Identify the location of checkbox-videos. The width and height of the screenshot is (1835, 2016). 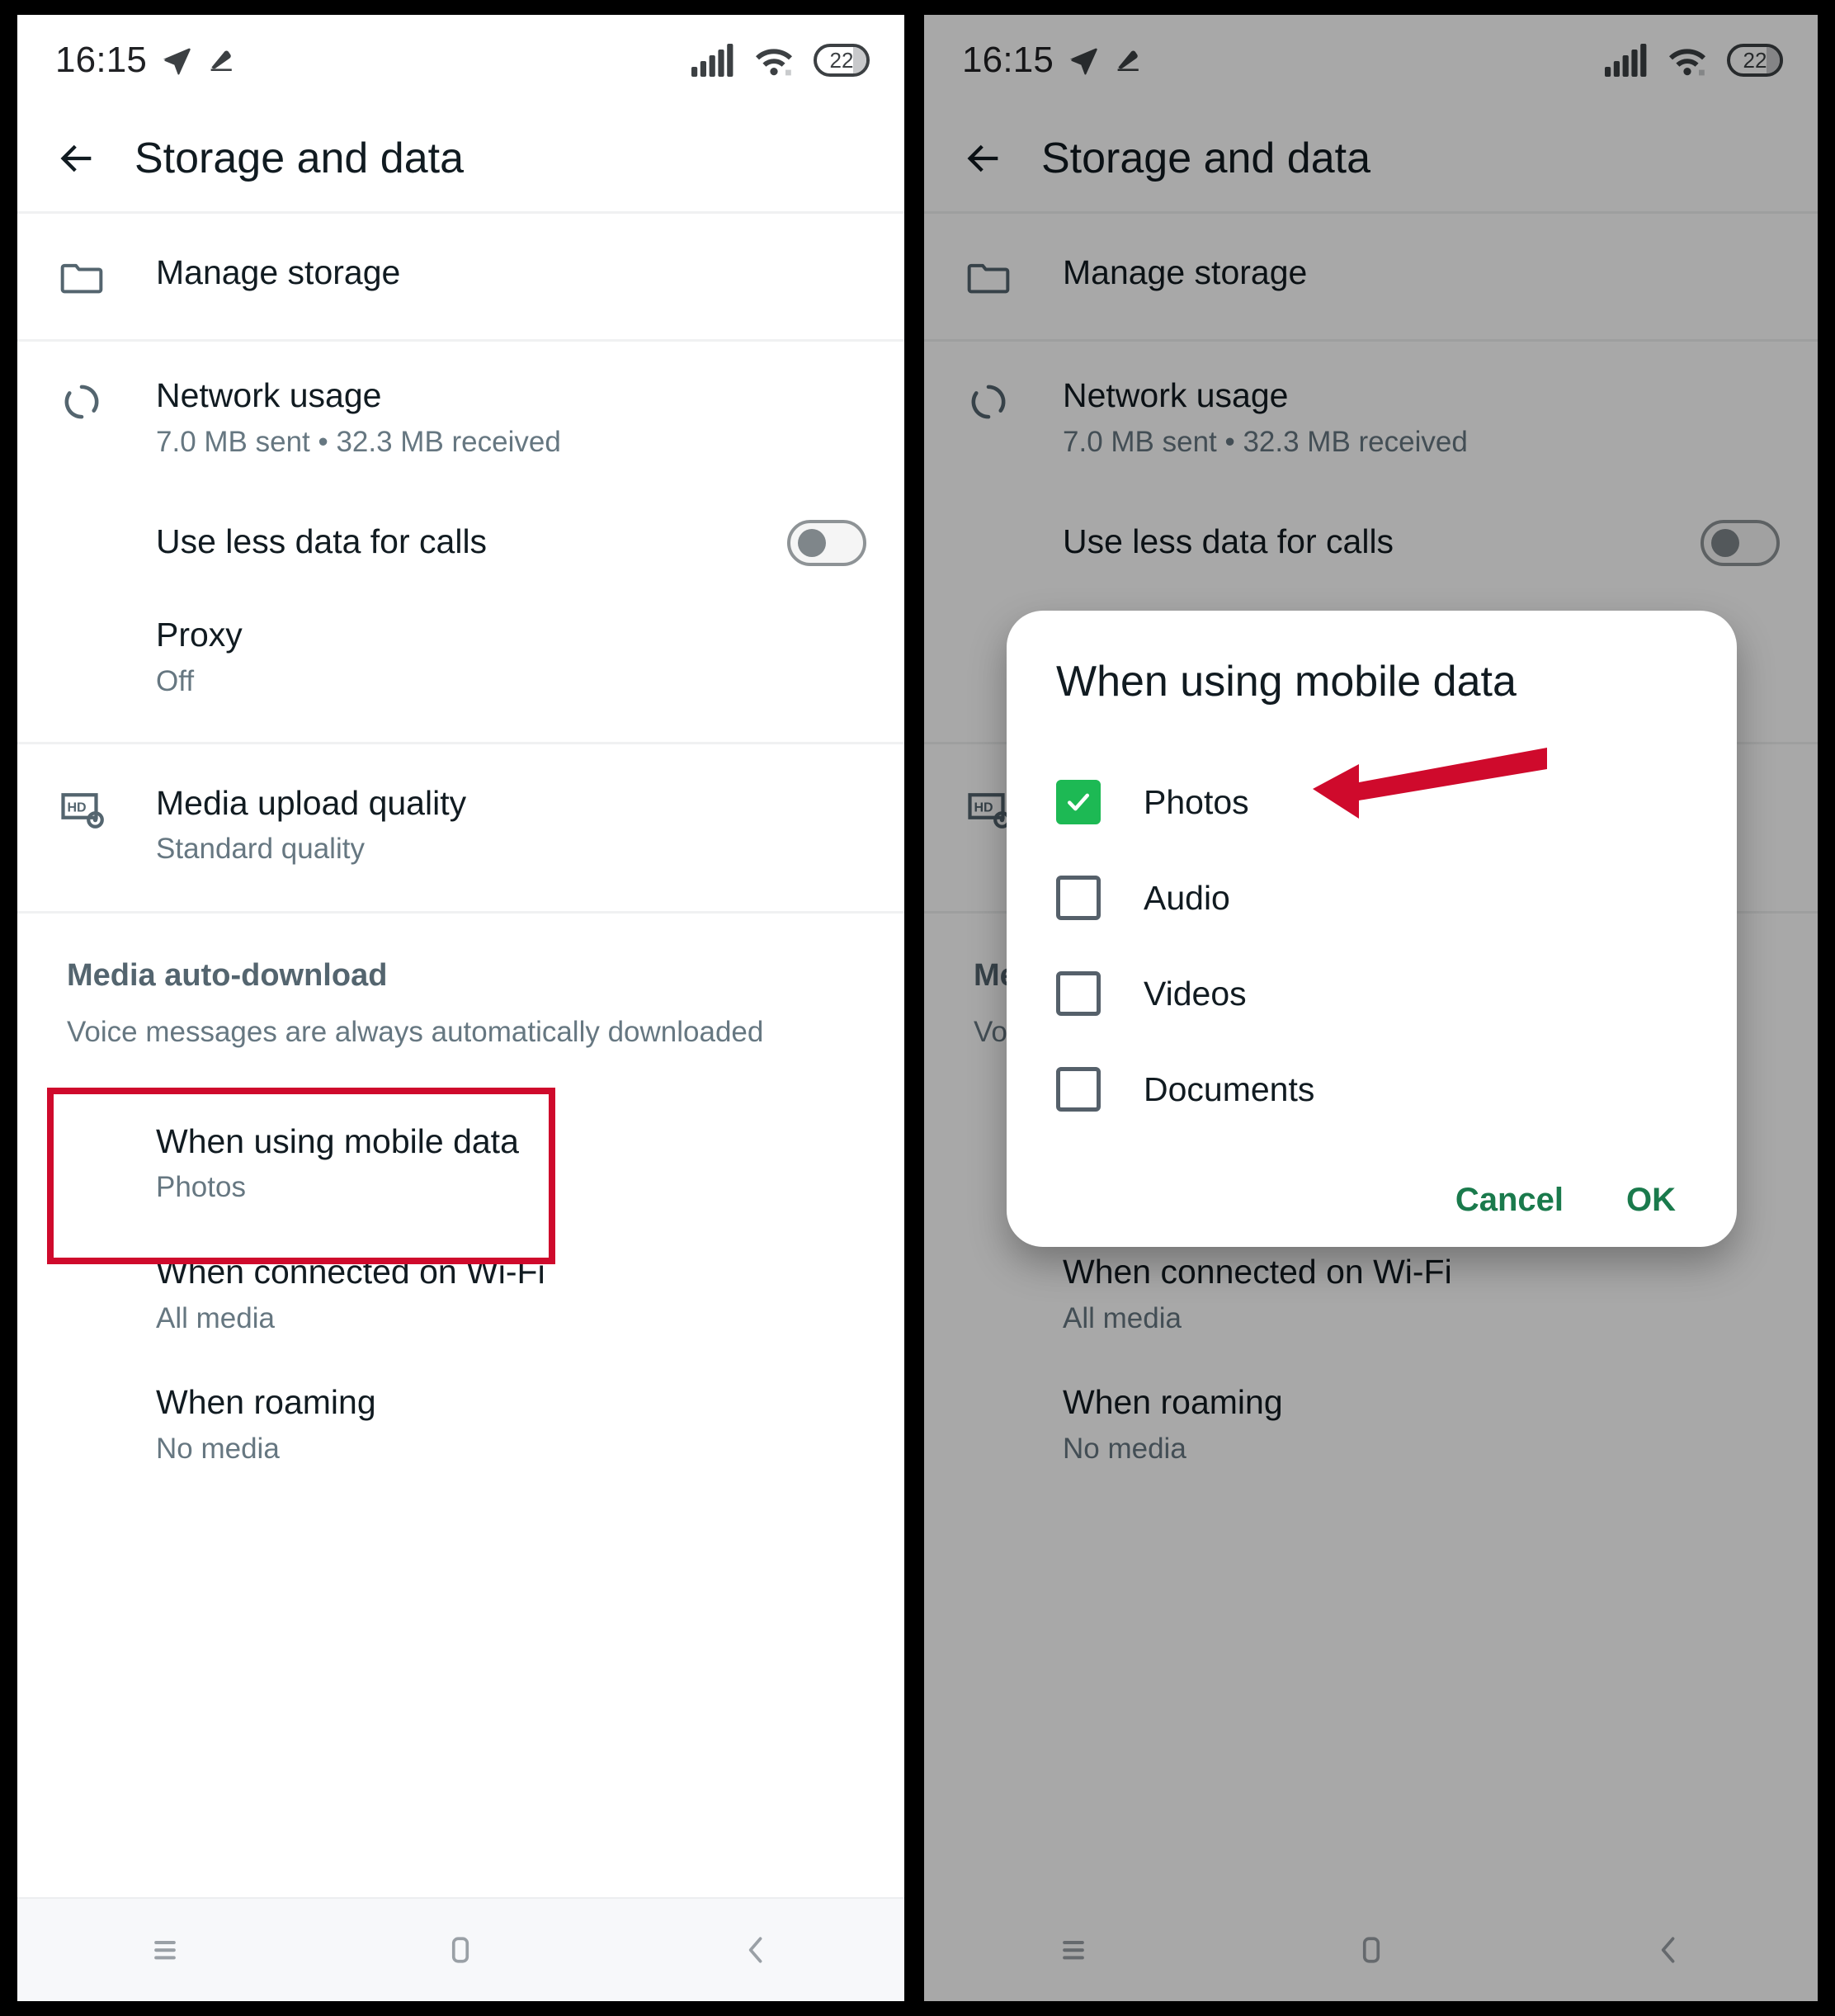
(1078, 994).